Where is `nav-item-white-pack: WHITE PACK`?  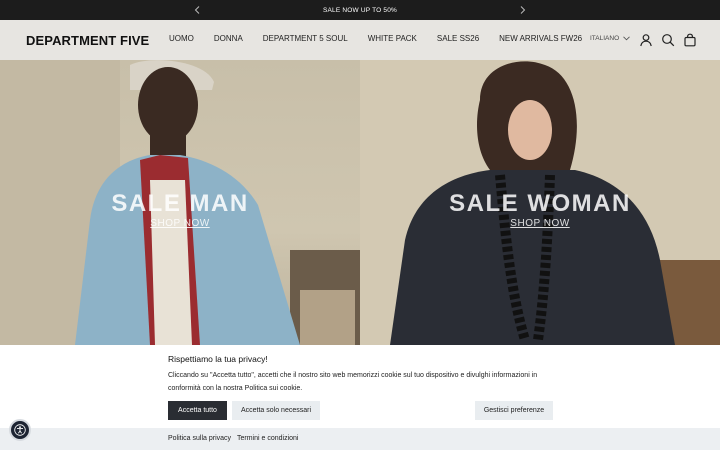 nav-item-white-pack: WHITE PACK is located at coordinates (392, 38).